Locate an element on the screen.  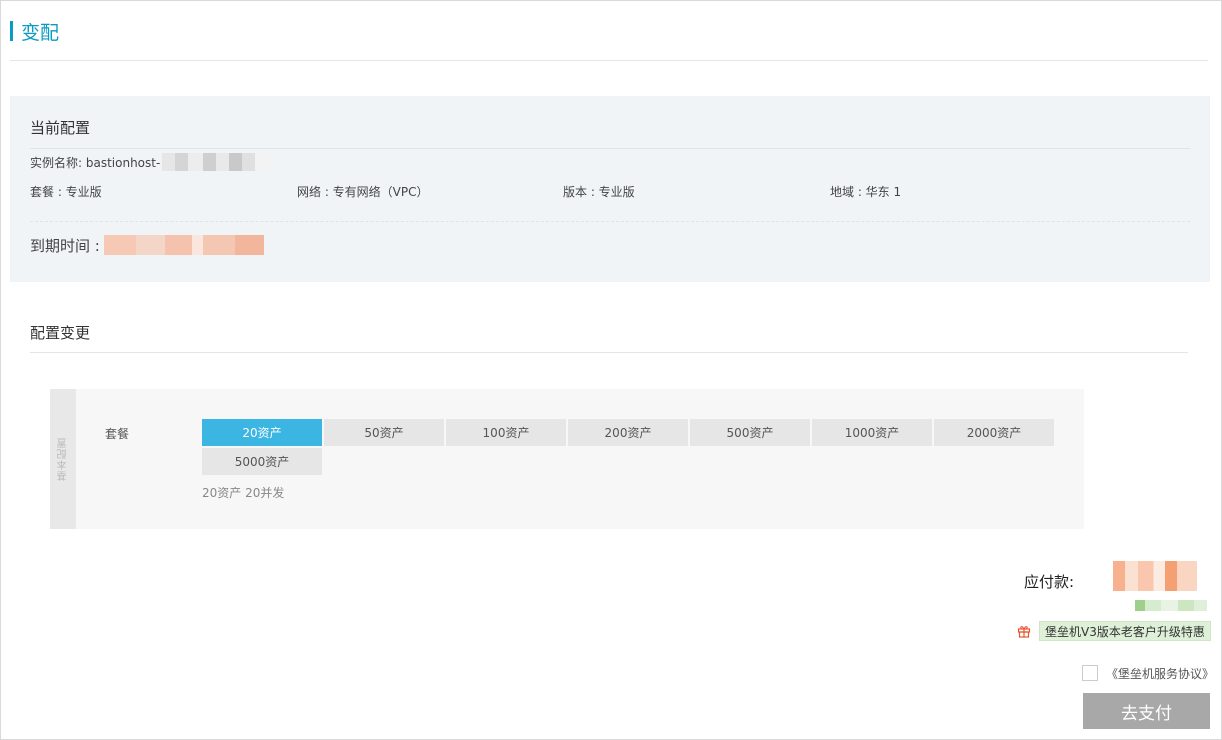
side-label-text: 基本配置 is located at coordinates (63, 459).